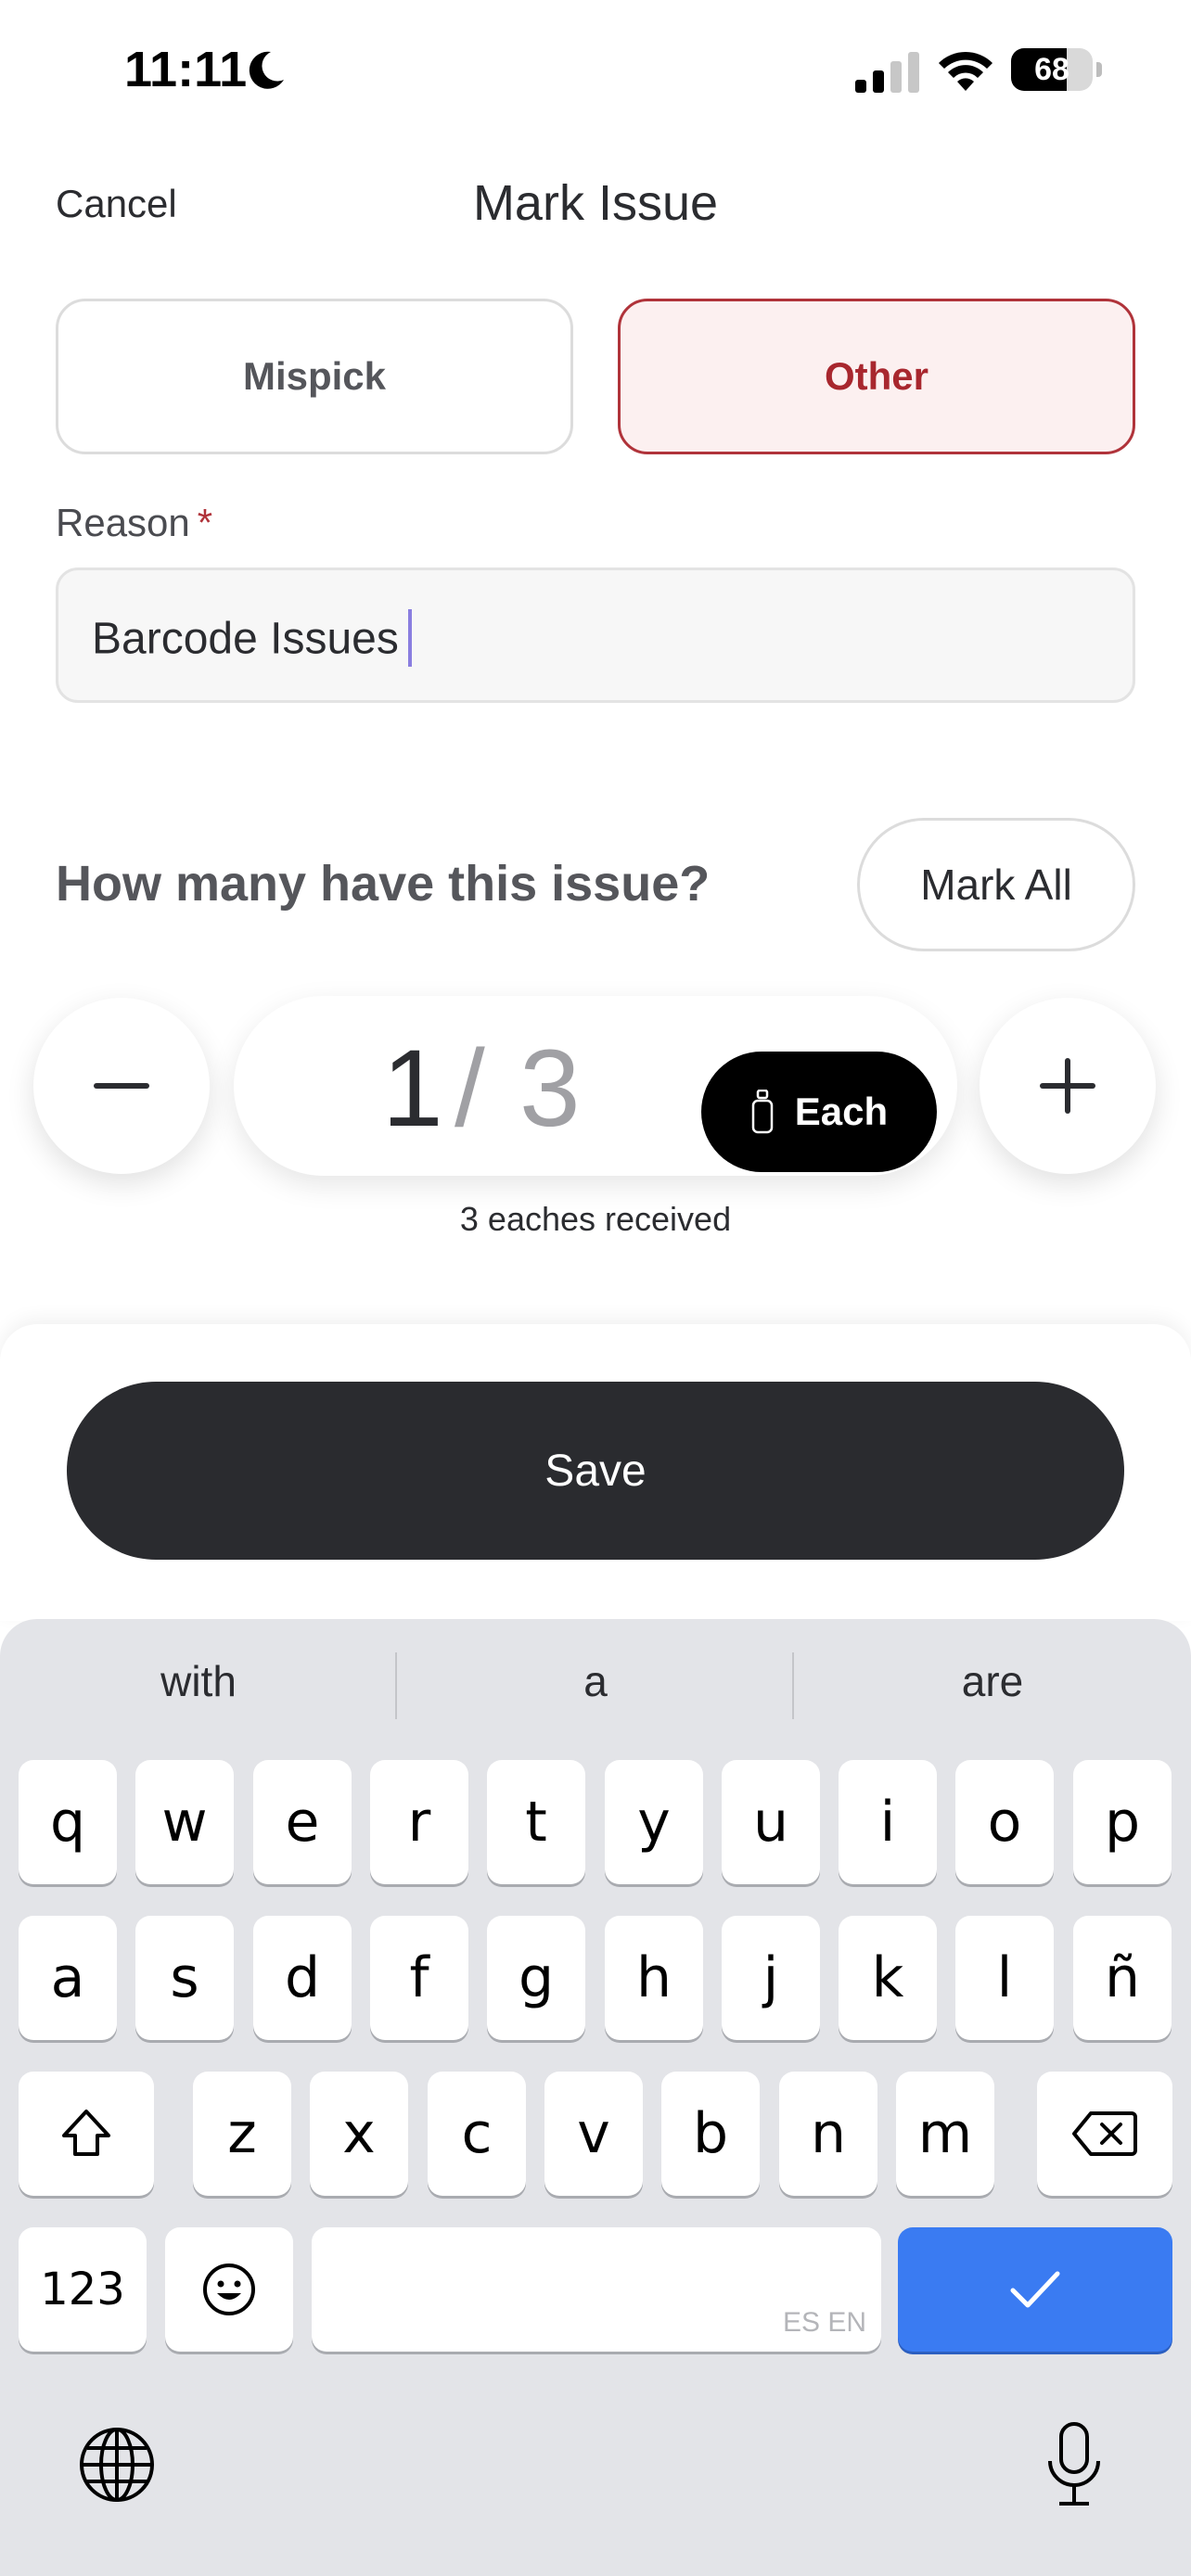  I want to click on numbers-key: 123, so click(83, 2289).